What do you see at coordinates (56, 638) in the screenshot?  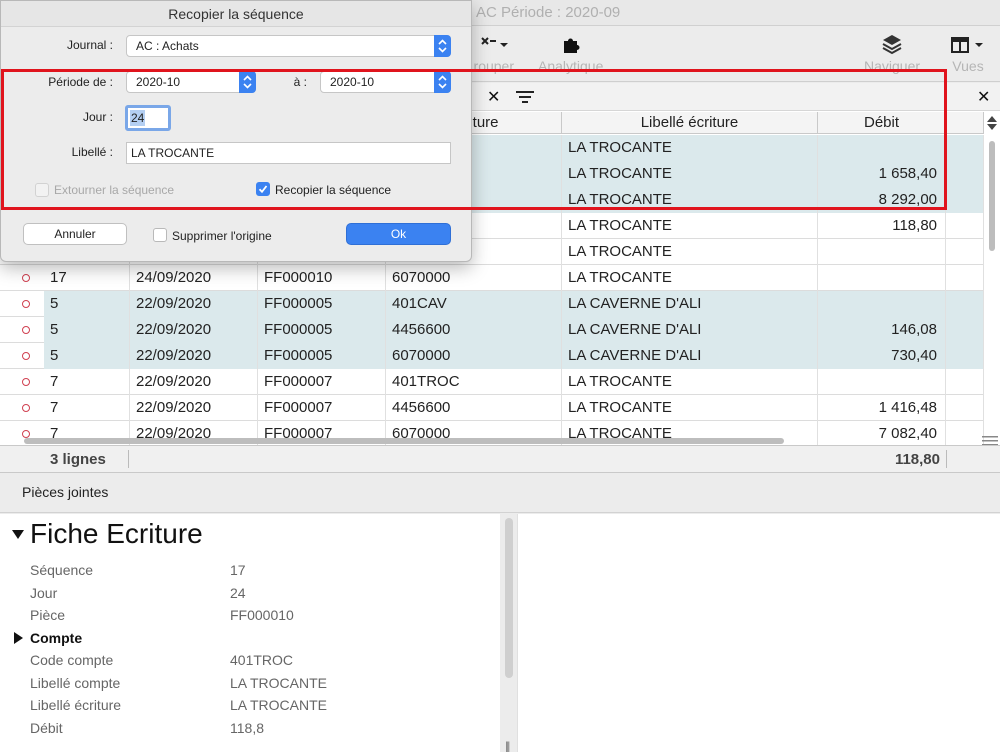 I see `compte-section-label: Compte` at bounding box center [56, 638].